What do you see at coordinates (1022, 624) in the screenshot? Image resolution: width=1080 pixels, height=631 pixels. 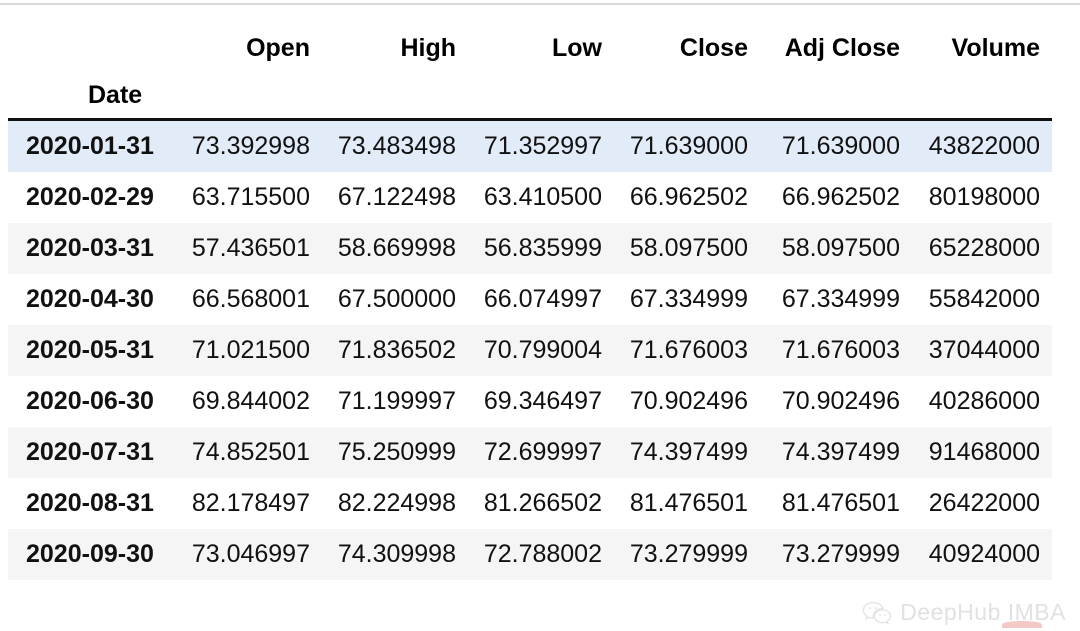 I see `watermark-accent` at bounding box center [1022, 624].